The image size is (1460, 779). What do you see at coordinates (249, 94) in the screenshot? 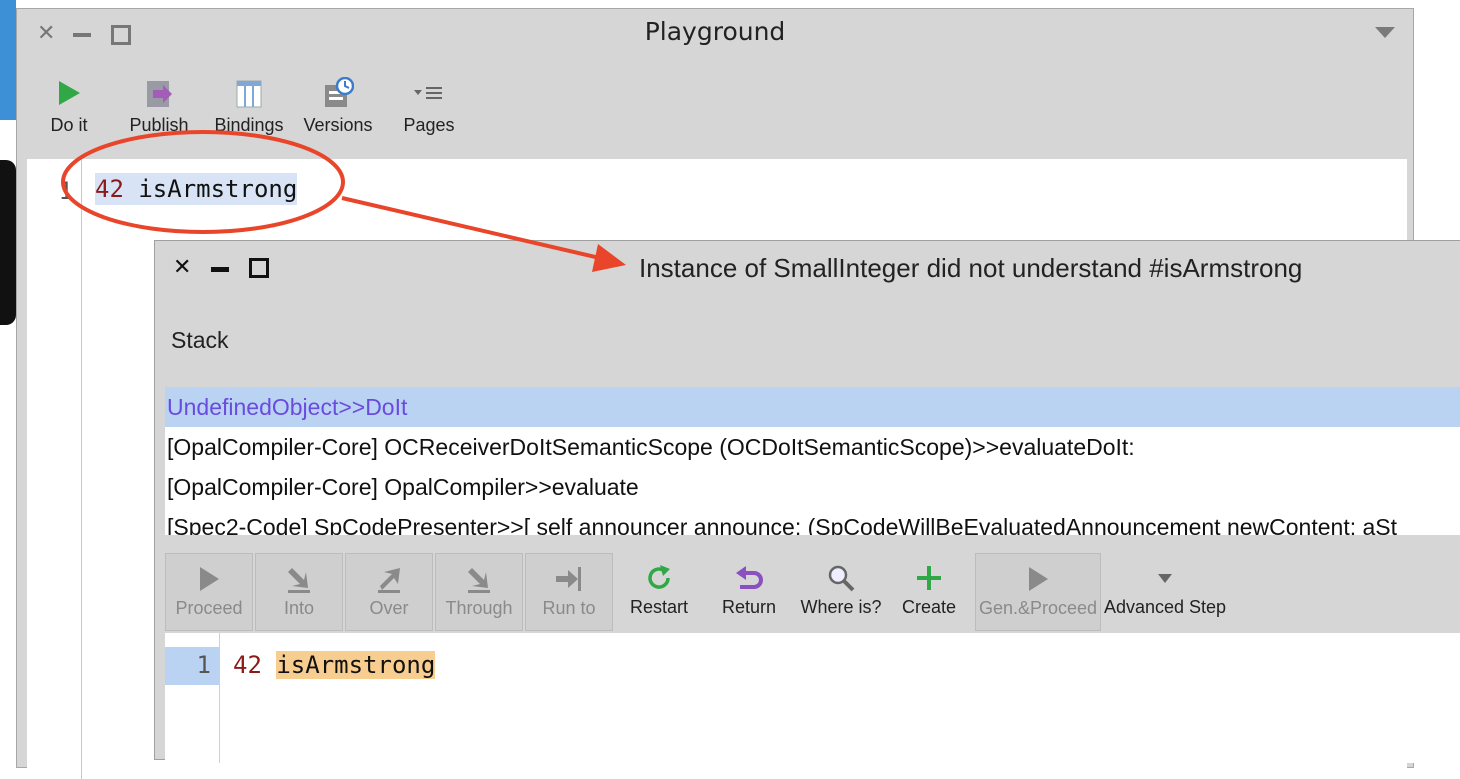
I see `bindings-icon` at bounding box center [249, 94].